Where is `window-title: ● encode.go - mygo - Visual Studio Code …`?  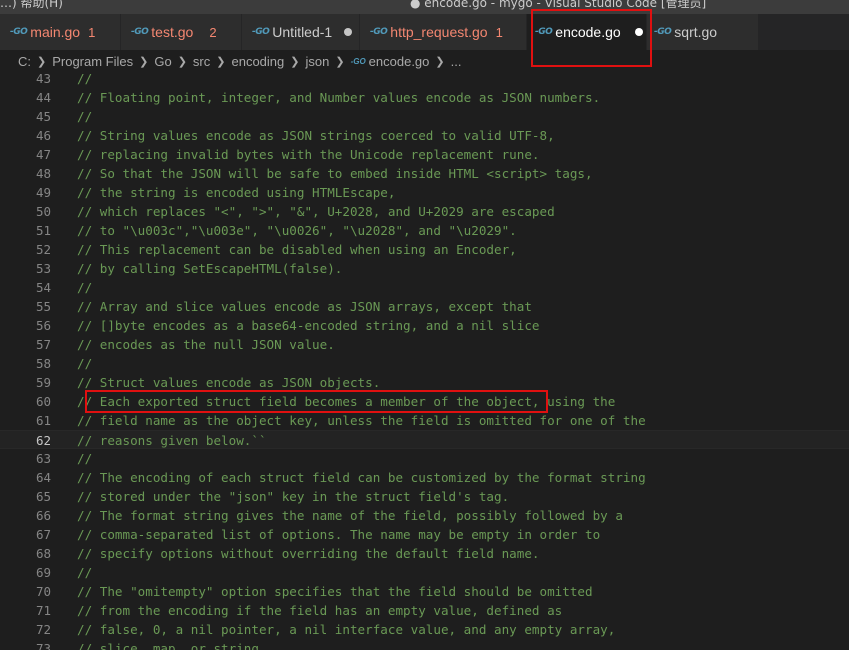 window-title: ● encode.go - mygo - Visual Studio Code … is located at coordinates (558, 5).